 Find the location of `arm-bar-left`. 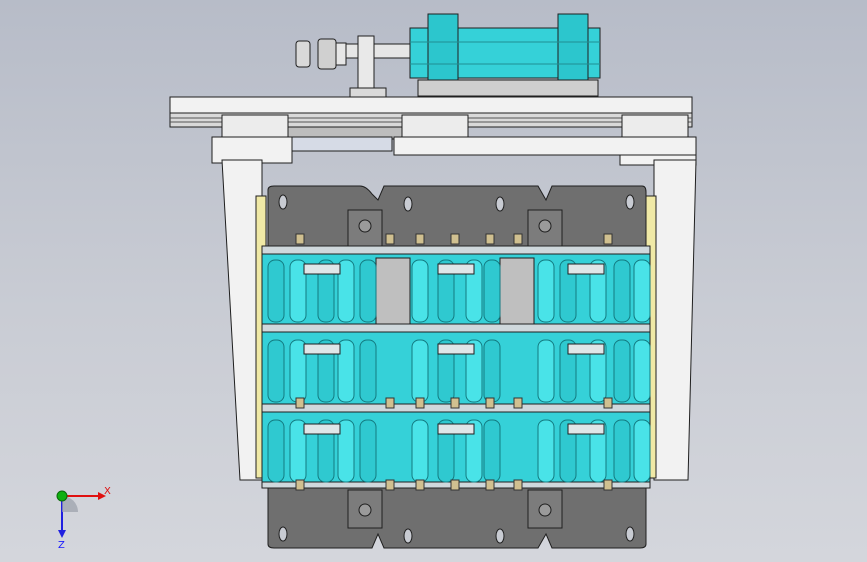

arm-bar-left is located at coordinates (252, 150).